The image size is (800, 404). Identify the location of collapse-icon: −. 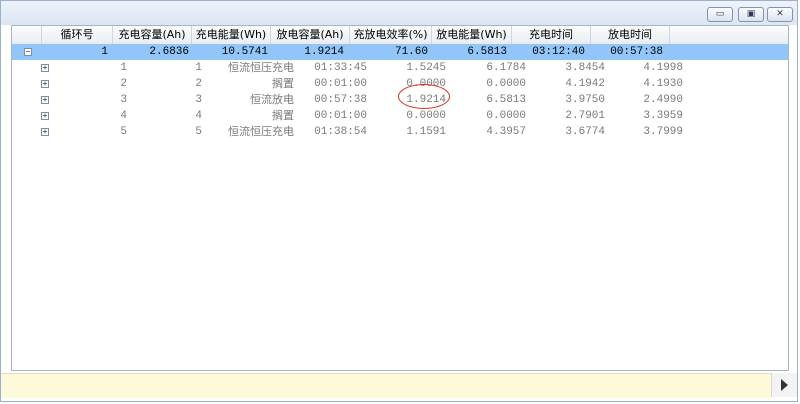
(28, 52).